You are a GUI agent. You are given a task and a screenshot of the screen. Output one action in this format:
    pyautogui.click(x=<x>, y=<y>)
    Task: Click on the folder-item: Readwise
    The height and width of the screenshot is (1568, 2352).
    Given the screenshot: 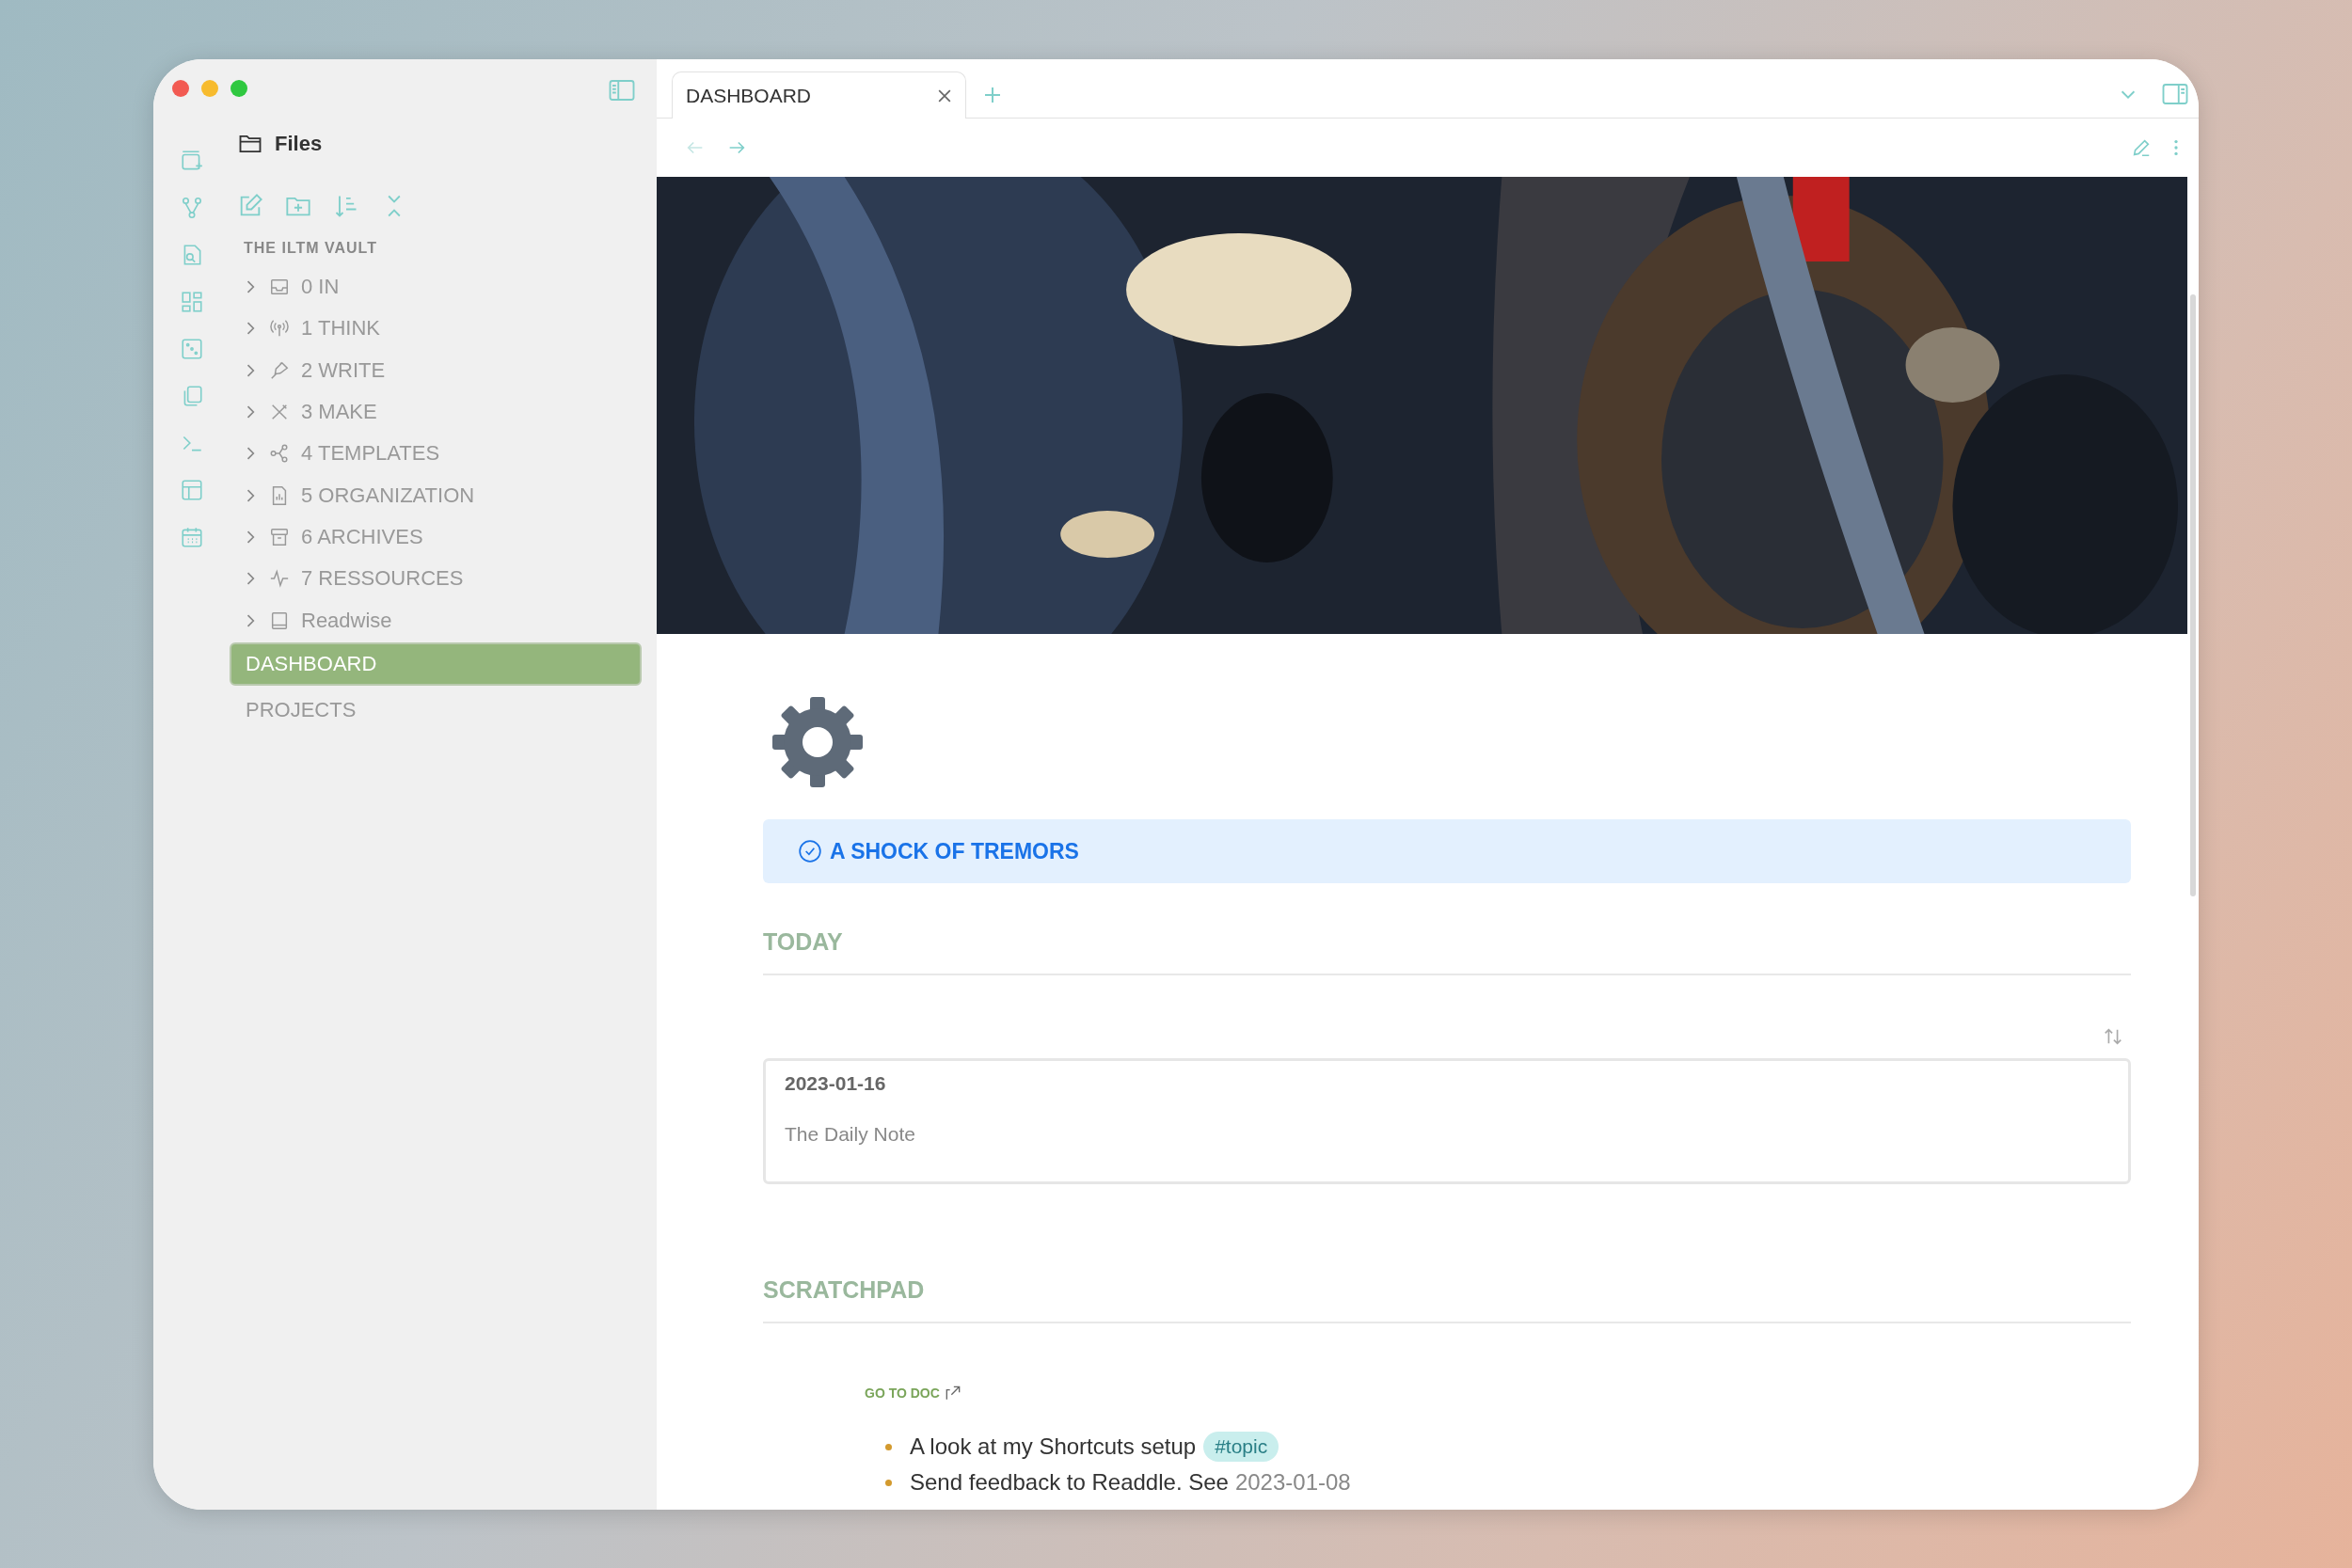 What is the action you would take?
    pyautogui.click(x=434, y=620)
    